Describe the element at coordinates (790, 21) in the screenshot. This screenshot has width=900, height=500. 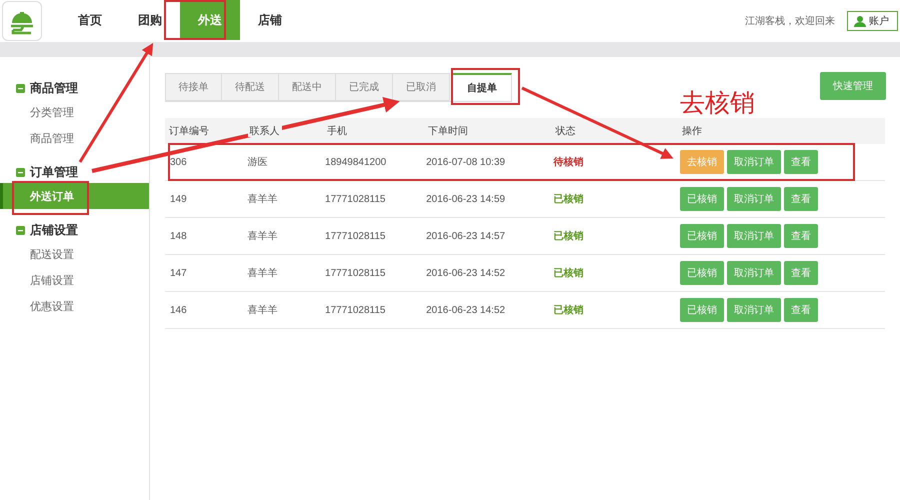
I see `welcome-text: 江湖客栈，欢迎回来` at that location.